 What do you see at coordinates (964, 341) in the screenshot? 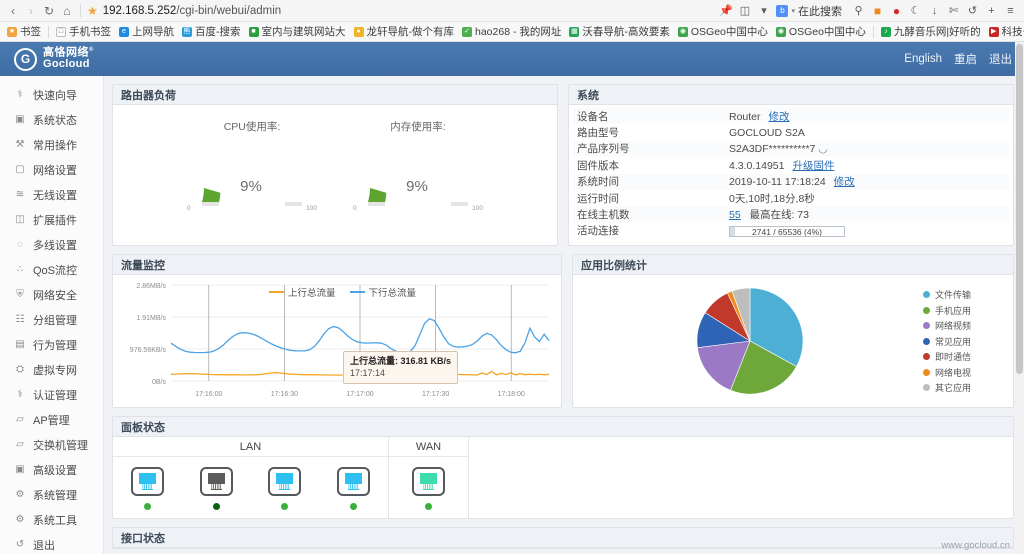
I see `pie-legend-item: 常见应用` at bounding box center [964, 341].